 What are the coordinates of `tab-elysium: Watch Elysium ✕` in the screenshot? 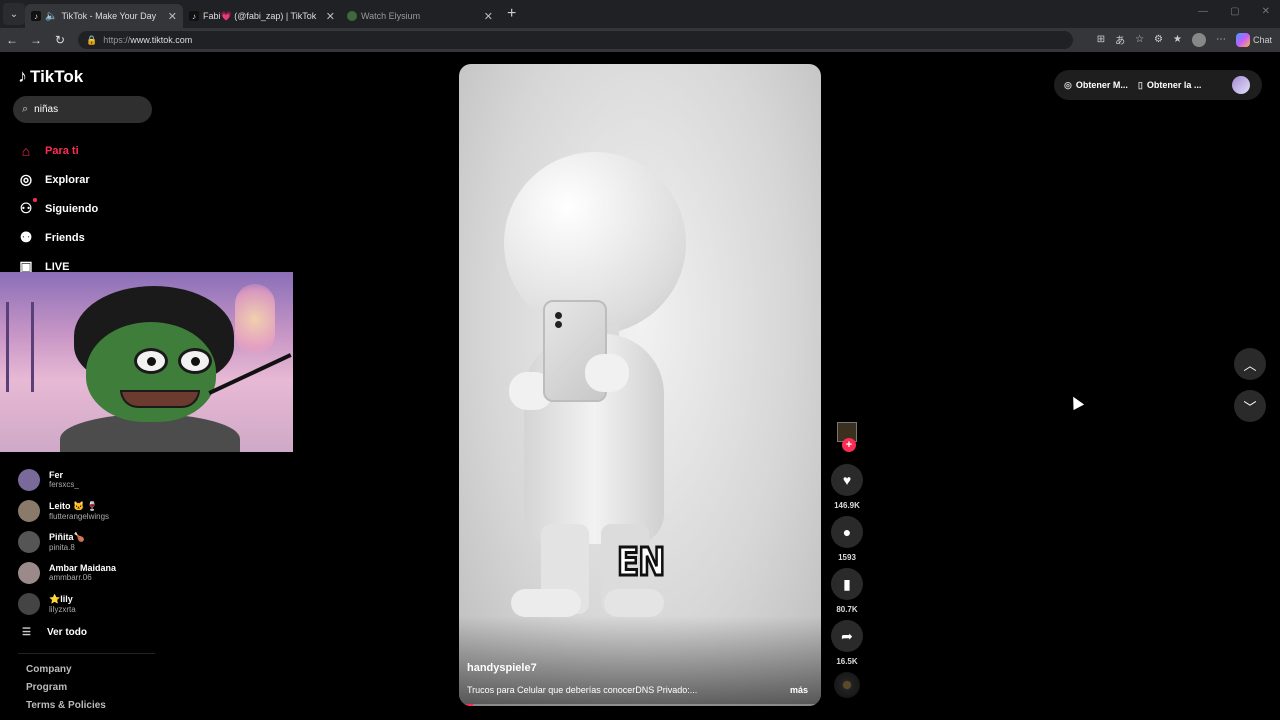 It's located at (420, 16).